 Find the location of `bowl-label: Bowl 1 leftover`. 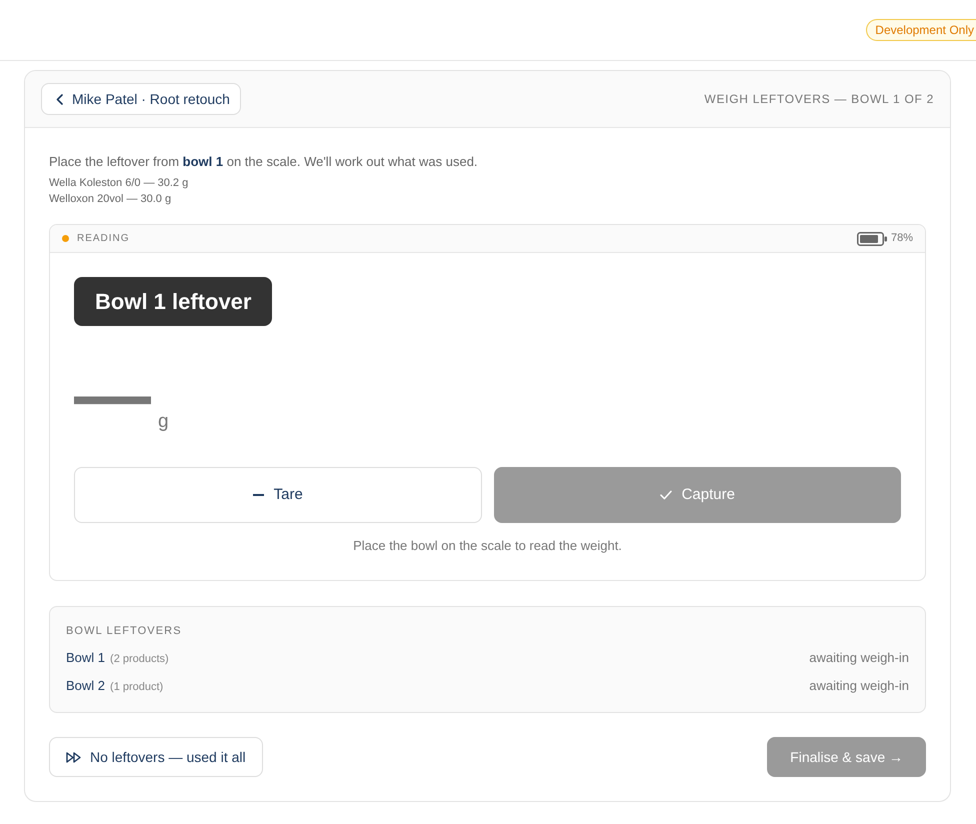

bowl-label: Bowl 1 leftover is located at coordinates (173, 301).